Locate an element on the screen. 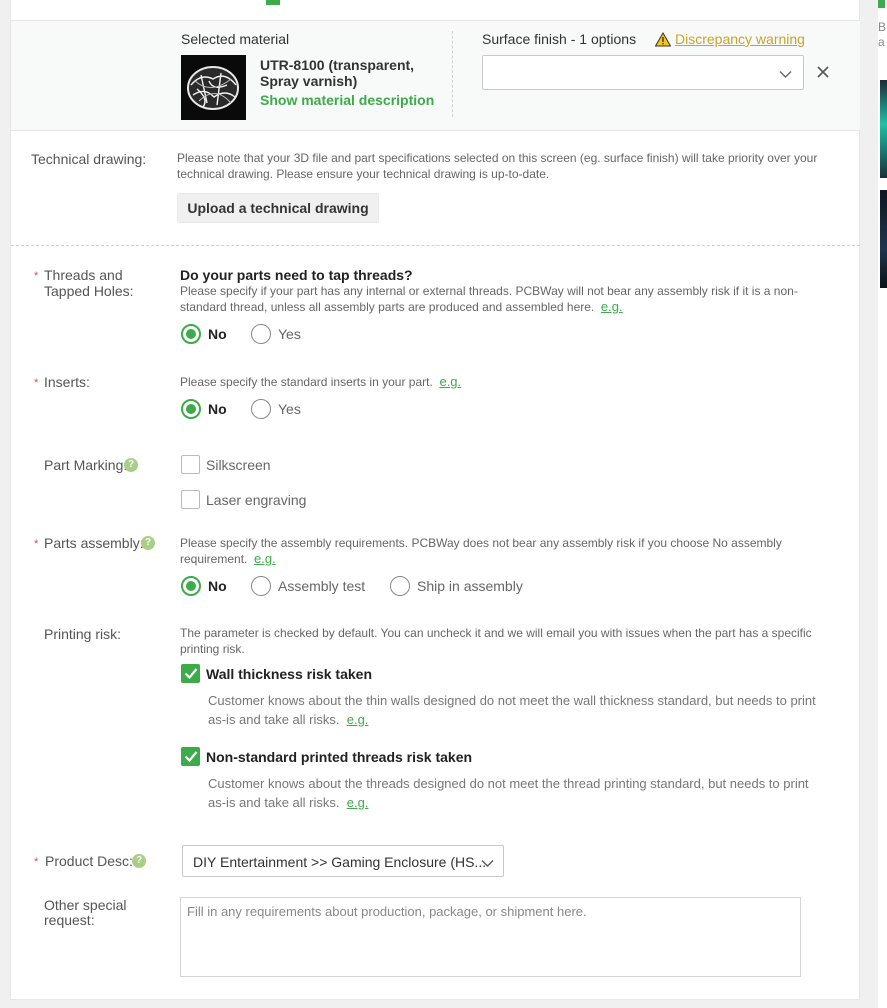  sidebar-text-line1: B is located at coordinates (882, 27).